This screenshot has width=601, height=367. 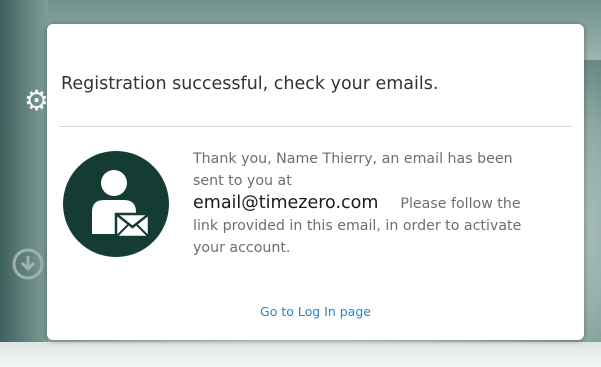 I want to click on user-with-envelope-icon, so click(x=116, y=204).